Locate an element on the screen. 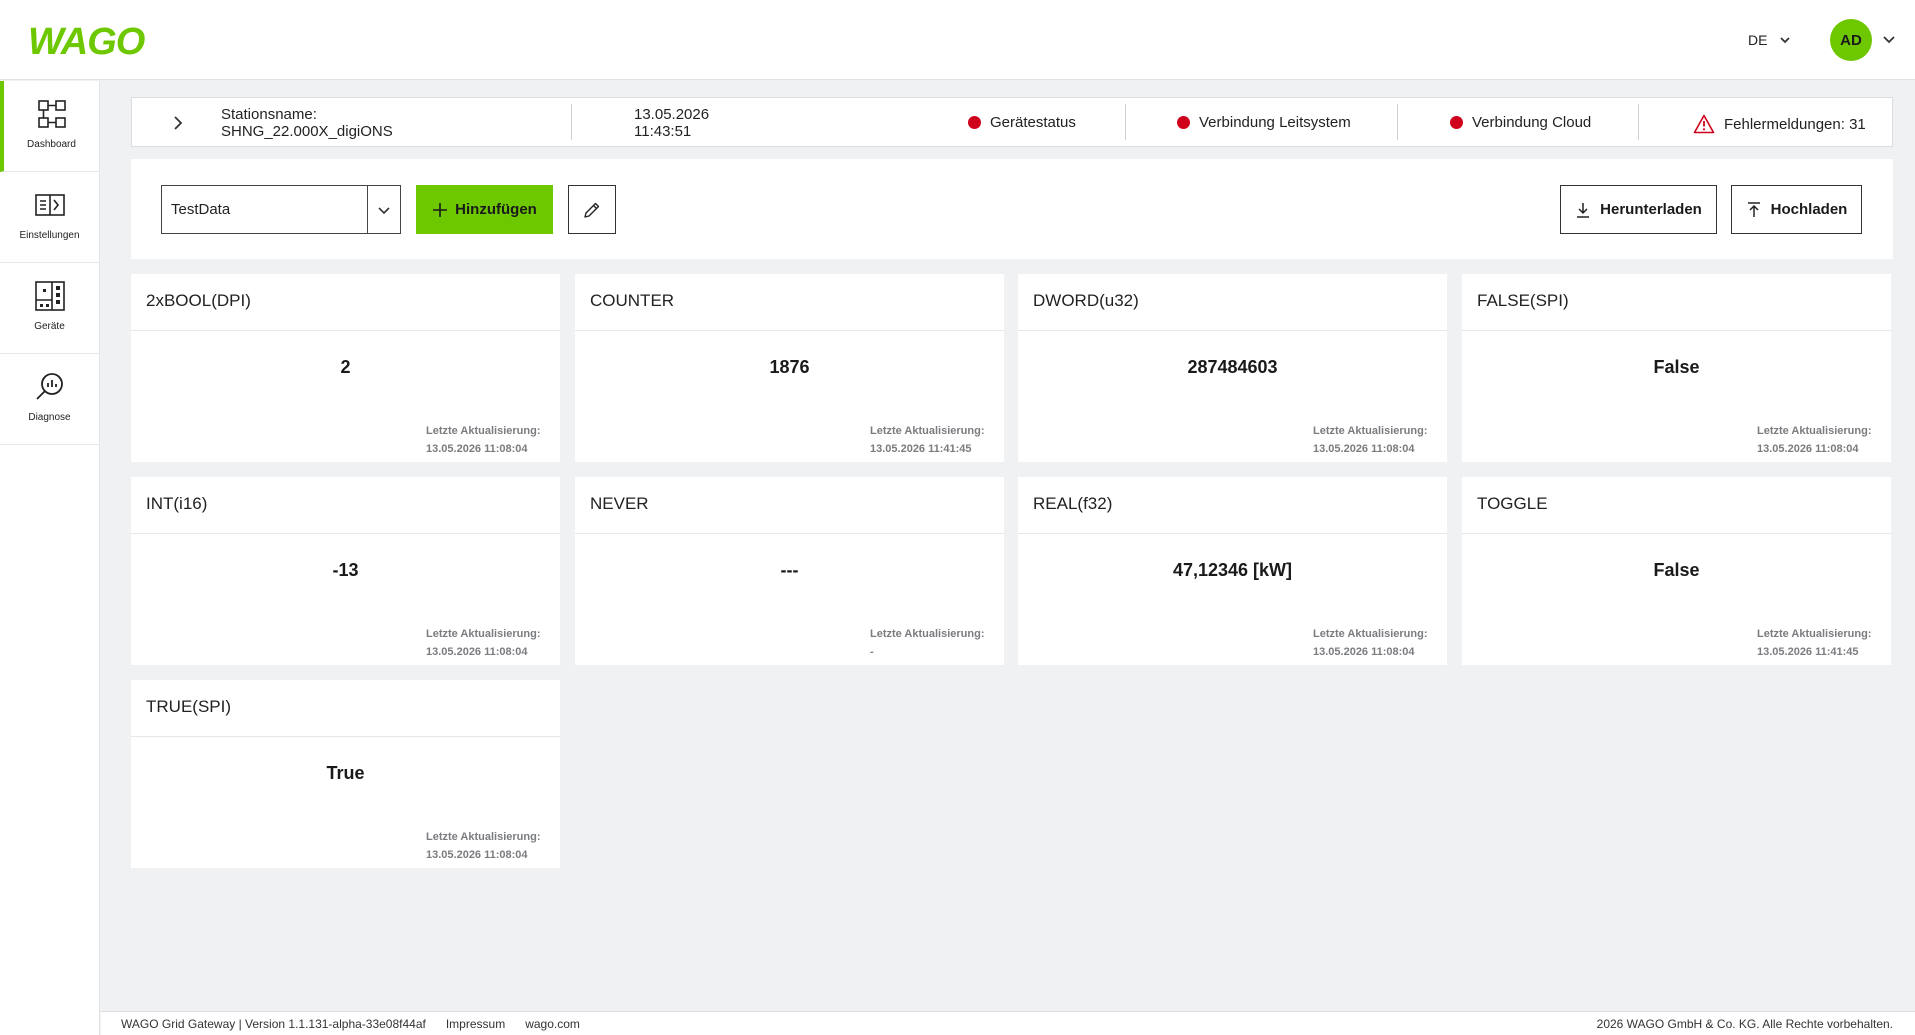 This screenshot has width=1915, height=1035. control-system-connection-indicator: Verbindung Leitsystem is located at coordinates (1264, 122).